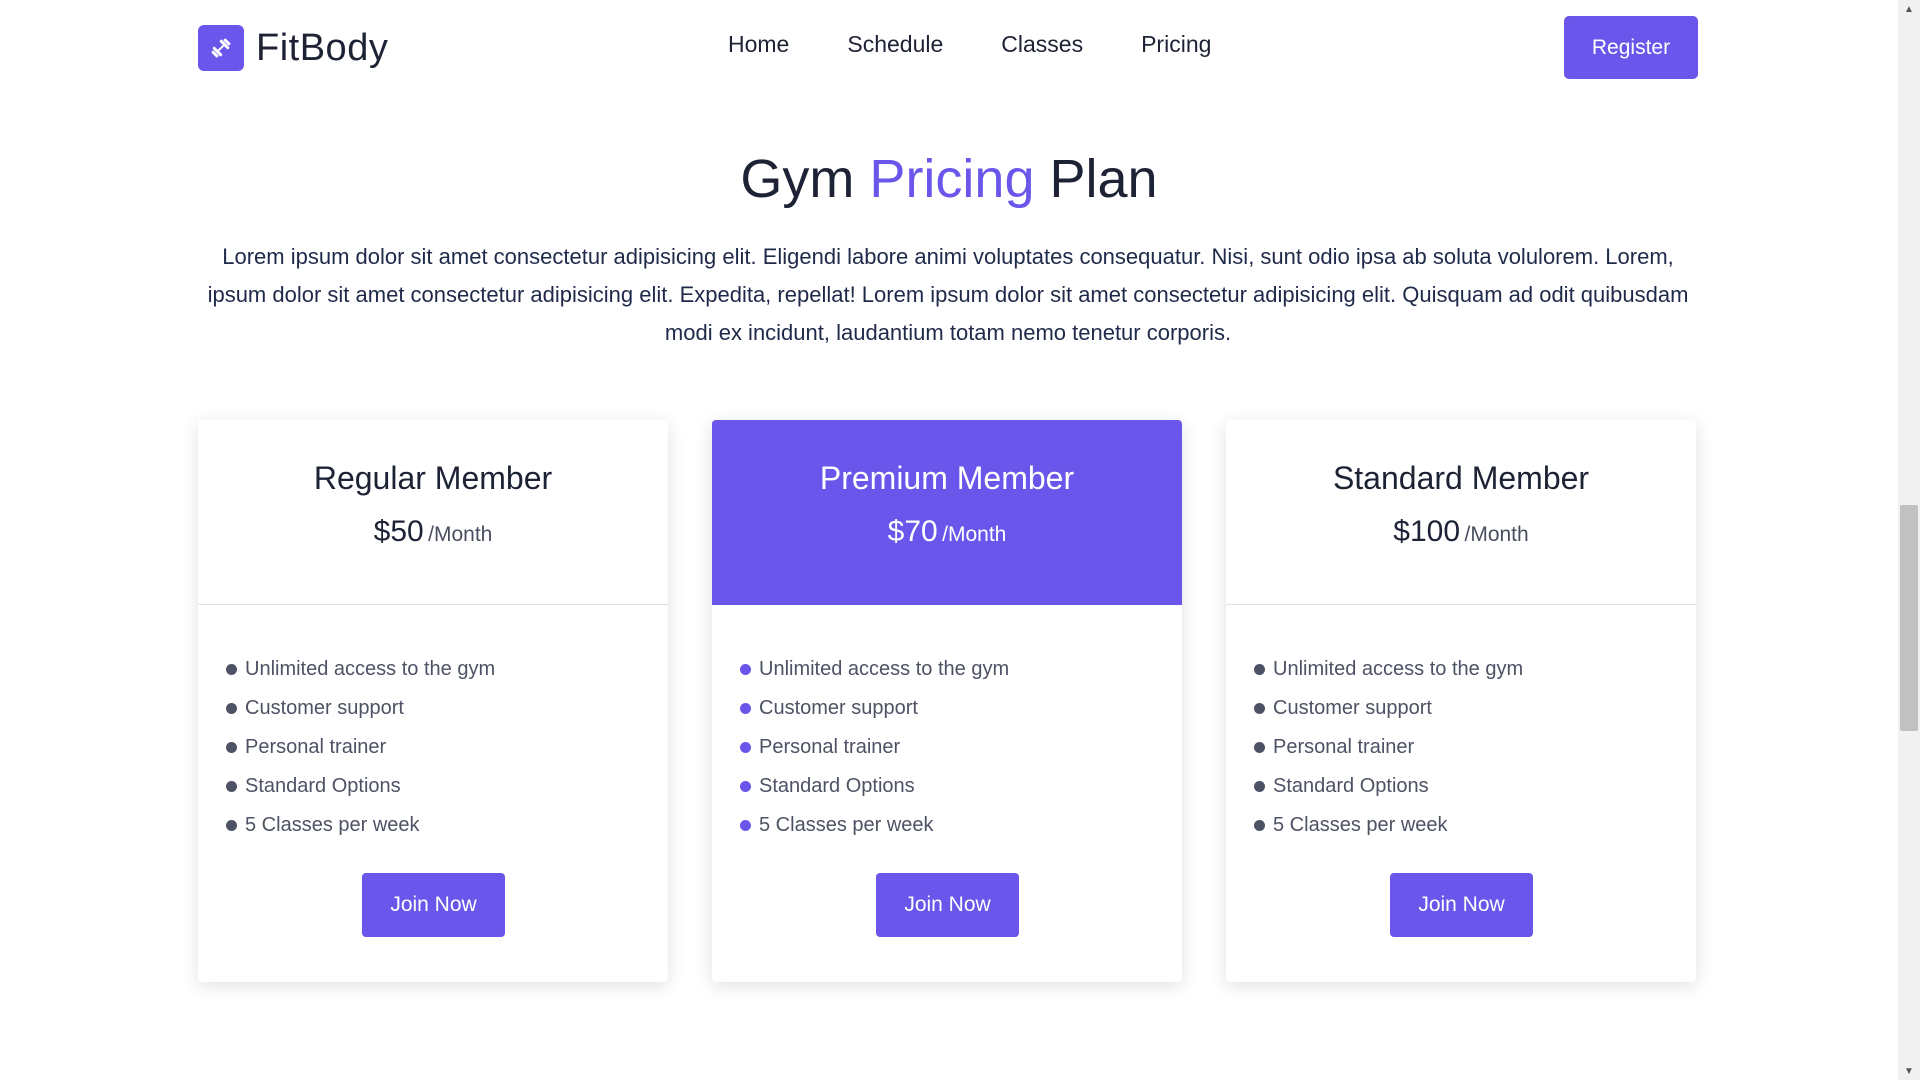  What do you see at coordinates (1631, 47) in the screenshot?
I see `register-button: Register` at bounding box center [1631, 47].